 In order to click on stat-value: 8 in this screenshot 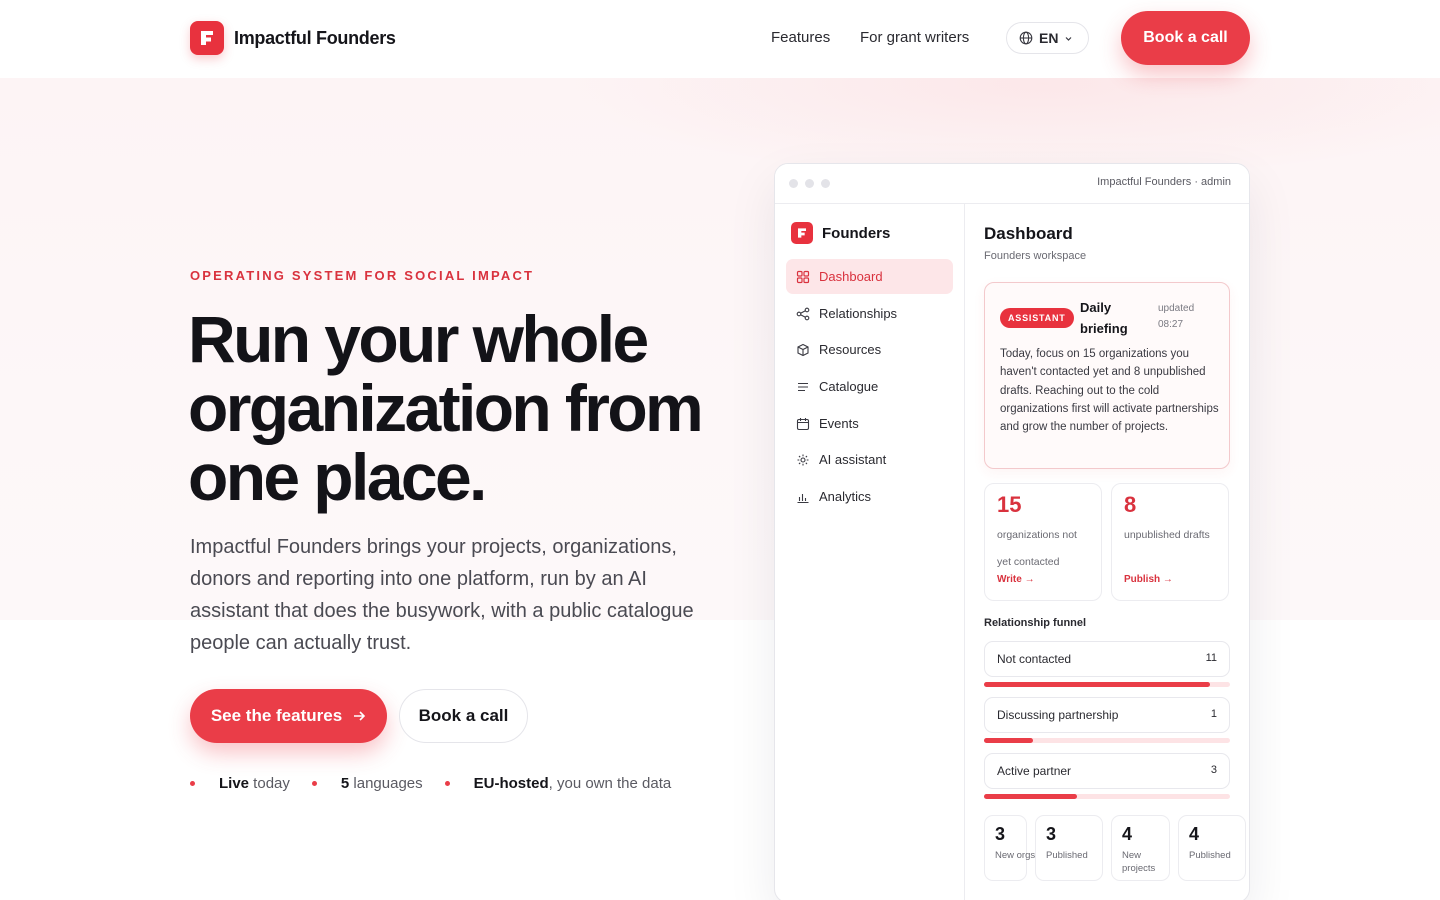, I will do `click(1130, 504)`.